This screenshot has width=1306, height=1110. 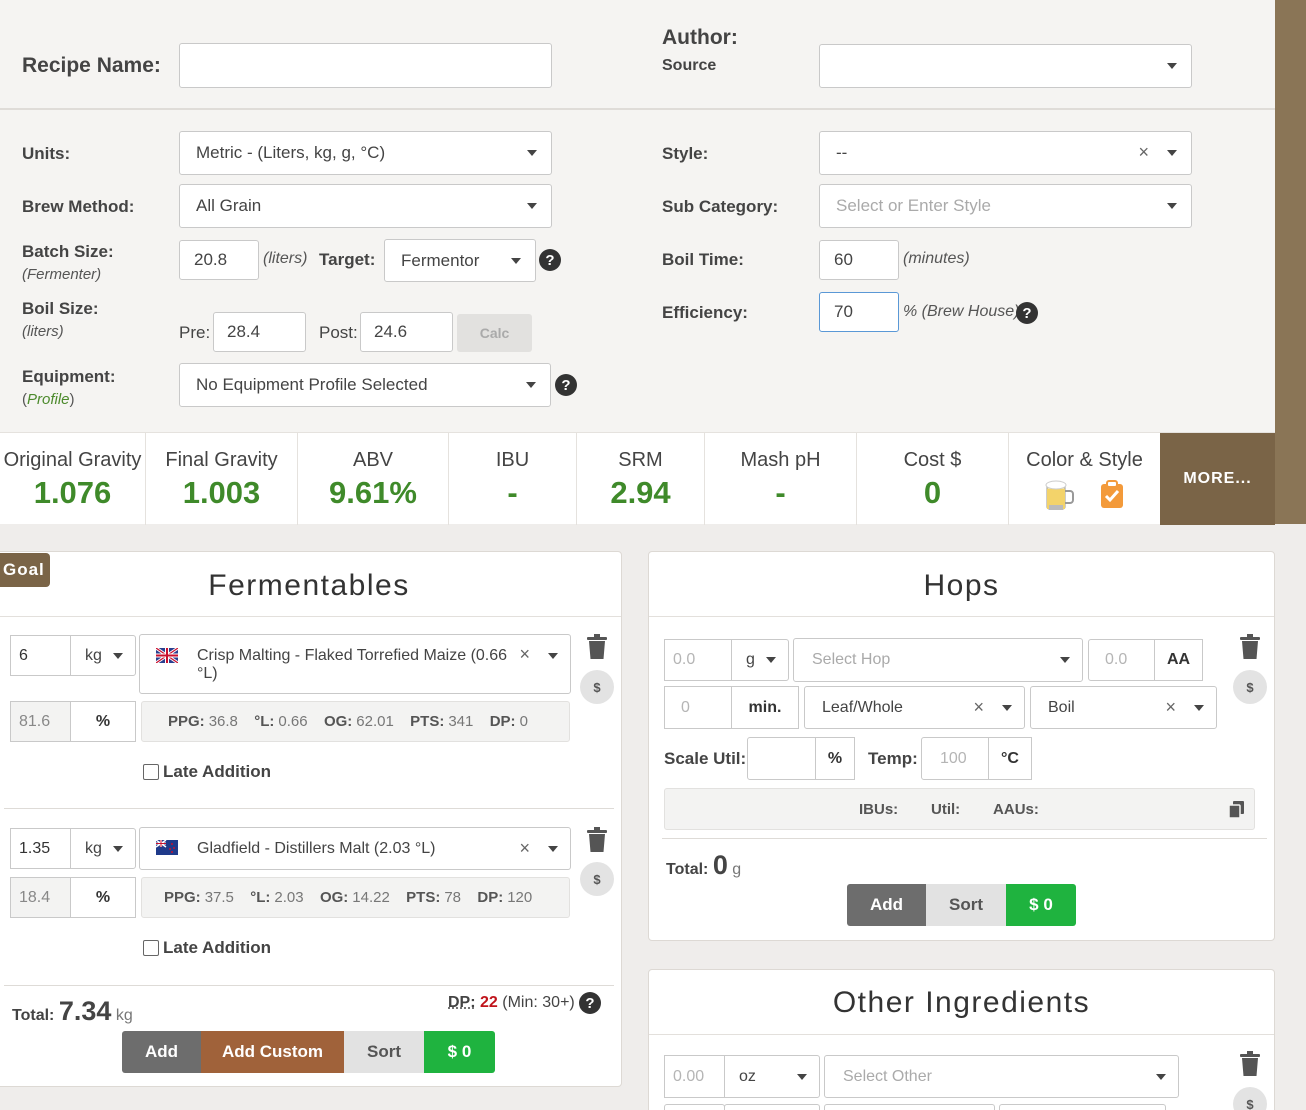 I want to click on batch-size-label: Batch Size:, so click(x=68, y=251).